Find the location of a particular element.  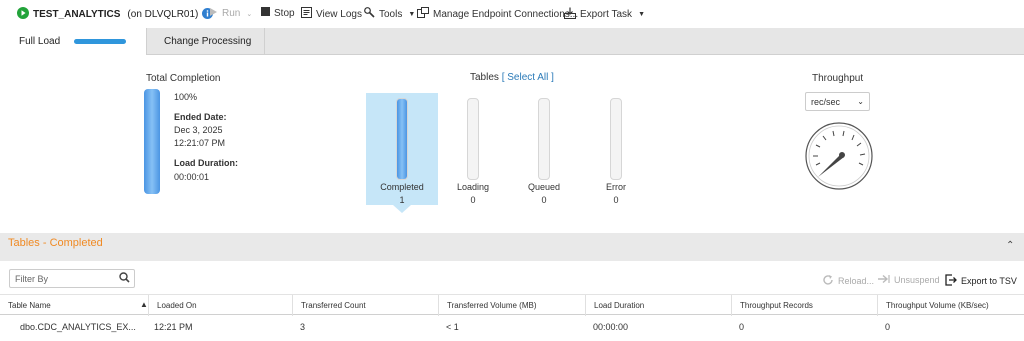

queued-bar is located at coordinates (544, 139).